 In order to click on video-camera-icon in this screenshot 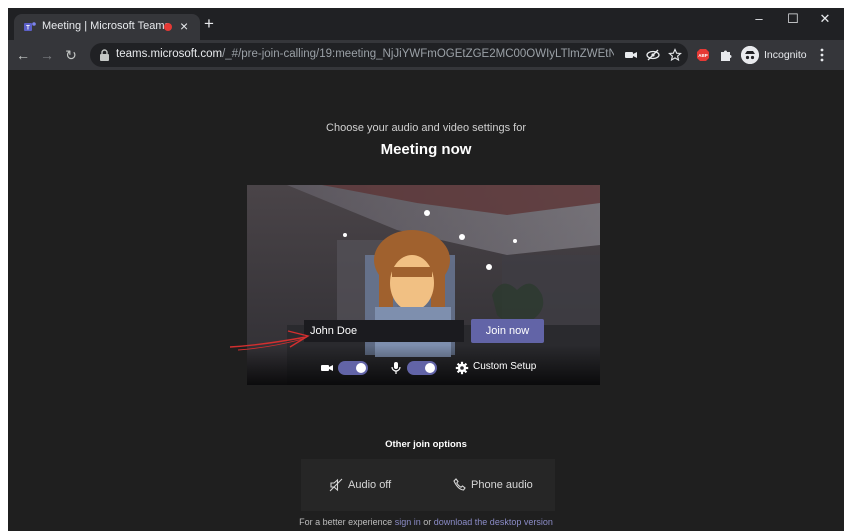, I will do `click(327, 368)`.